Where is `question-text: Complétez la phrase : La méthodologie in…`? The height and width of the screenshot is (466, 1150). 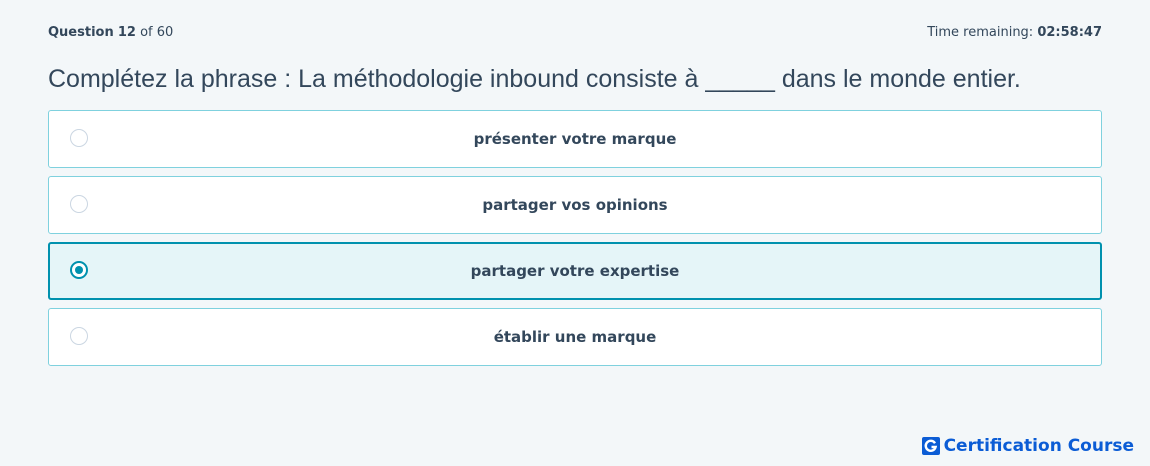 question-text: Complétez la phrase : La méthodologie in… is located at coordinates (534, 79).